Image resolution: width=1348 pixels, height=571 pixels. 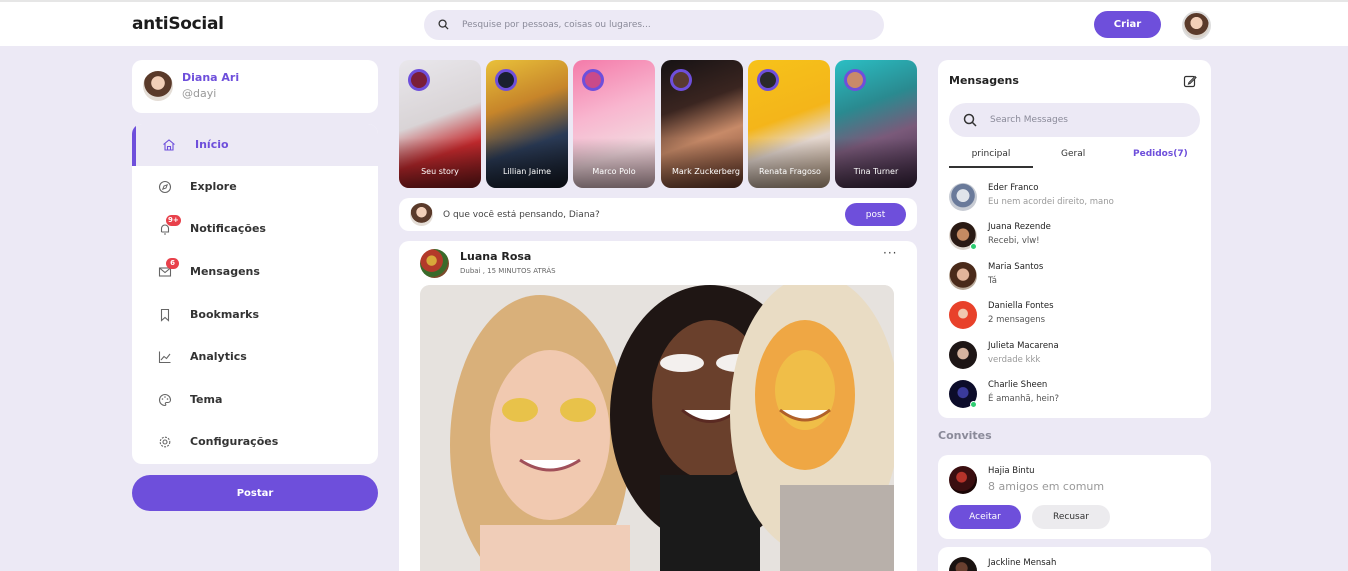 I want to click on sidebar-item-explore: Explore, so click(x=255, y=187).